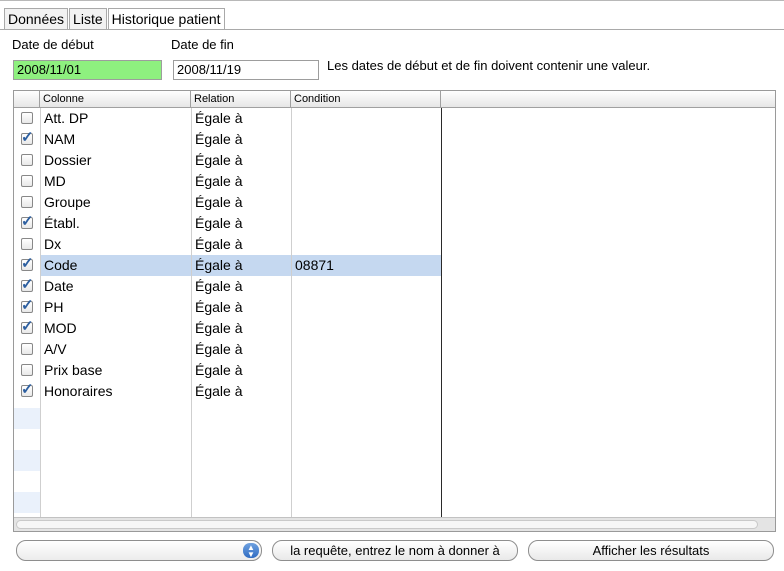 The image size is (784, 571). What do you see at coordinates (66, 118) in the screenshot?
I see `cell-colonne: Att. DP` at bounding box center [66, 118].